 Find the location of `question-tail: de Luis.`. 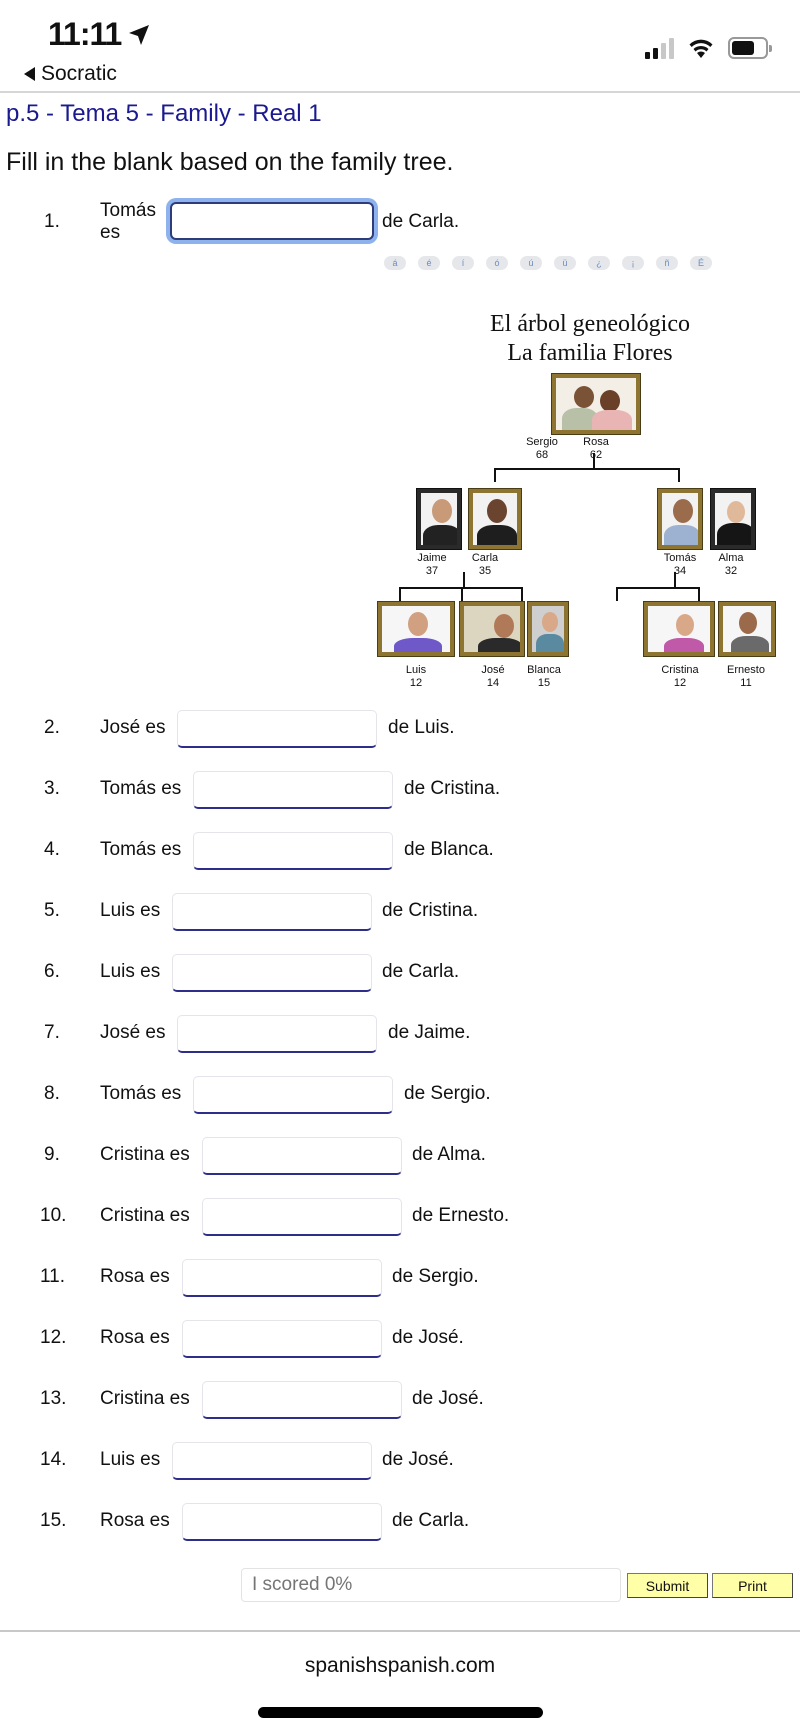

question-tail: de Luis. is located at coordinates (421, 727).